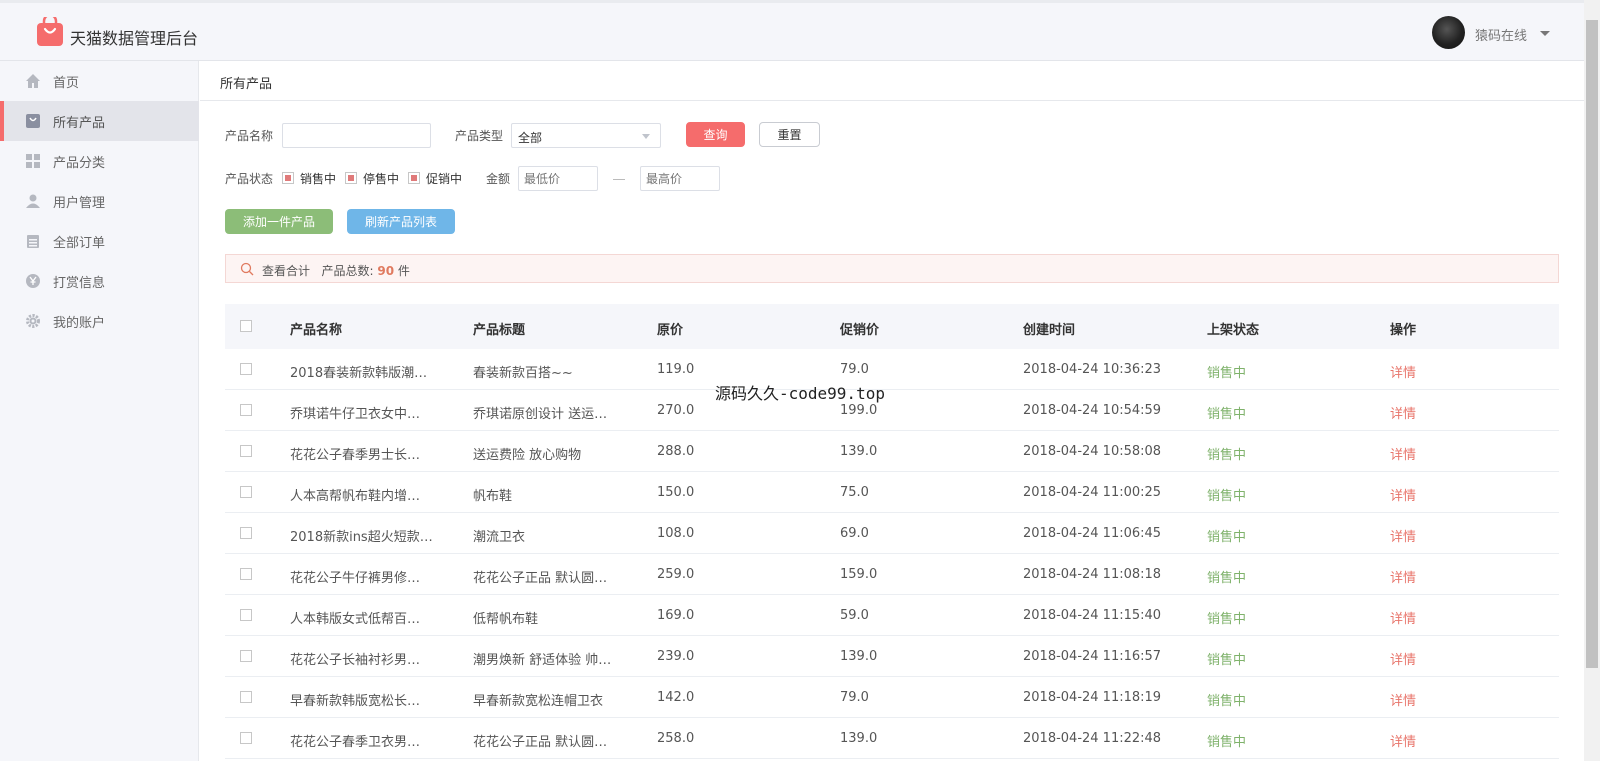 Image resolution: width=1600 pixels, height=761 pixels. I want to click on max-price-input, so click(680, 178).